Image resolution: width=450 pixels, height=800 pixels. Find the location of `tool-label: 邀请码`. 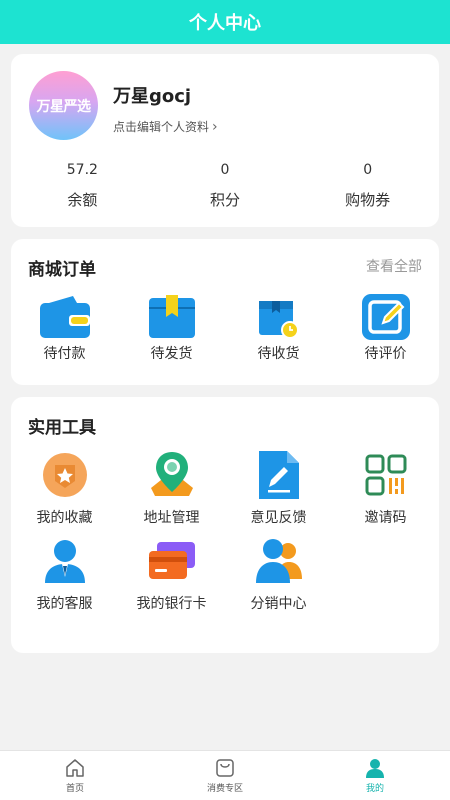

tool-label: 邀请码 is located at coordinates (385, 518).